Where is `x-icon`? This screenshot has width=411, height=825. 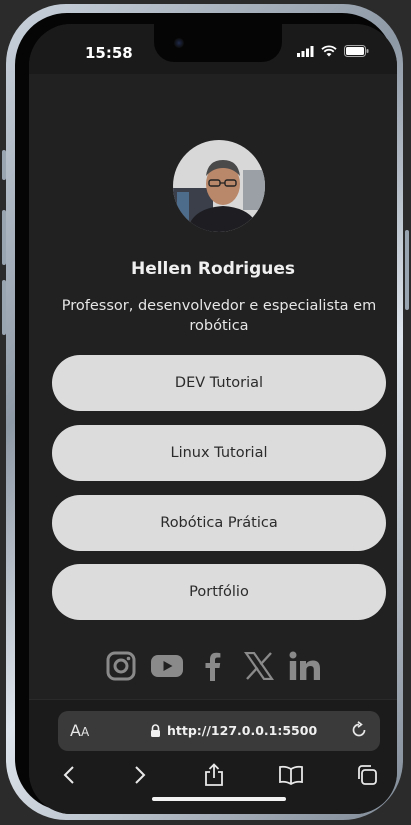
x-icon is located at coordinates (259, 666).